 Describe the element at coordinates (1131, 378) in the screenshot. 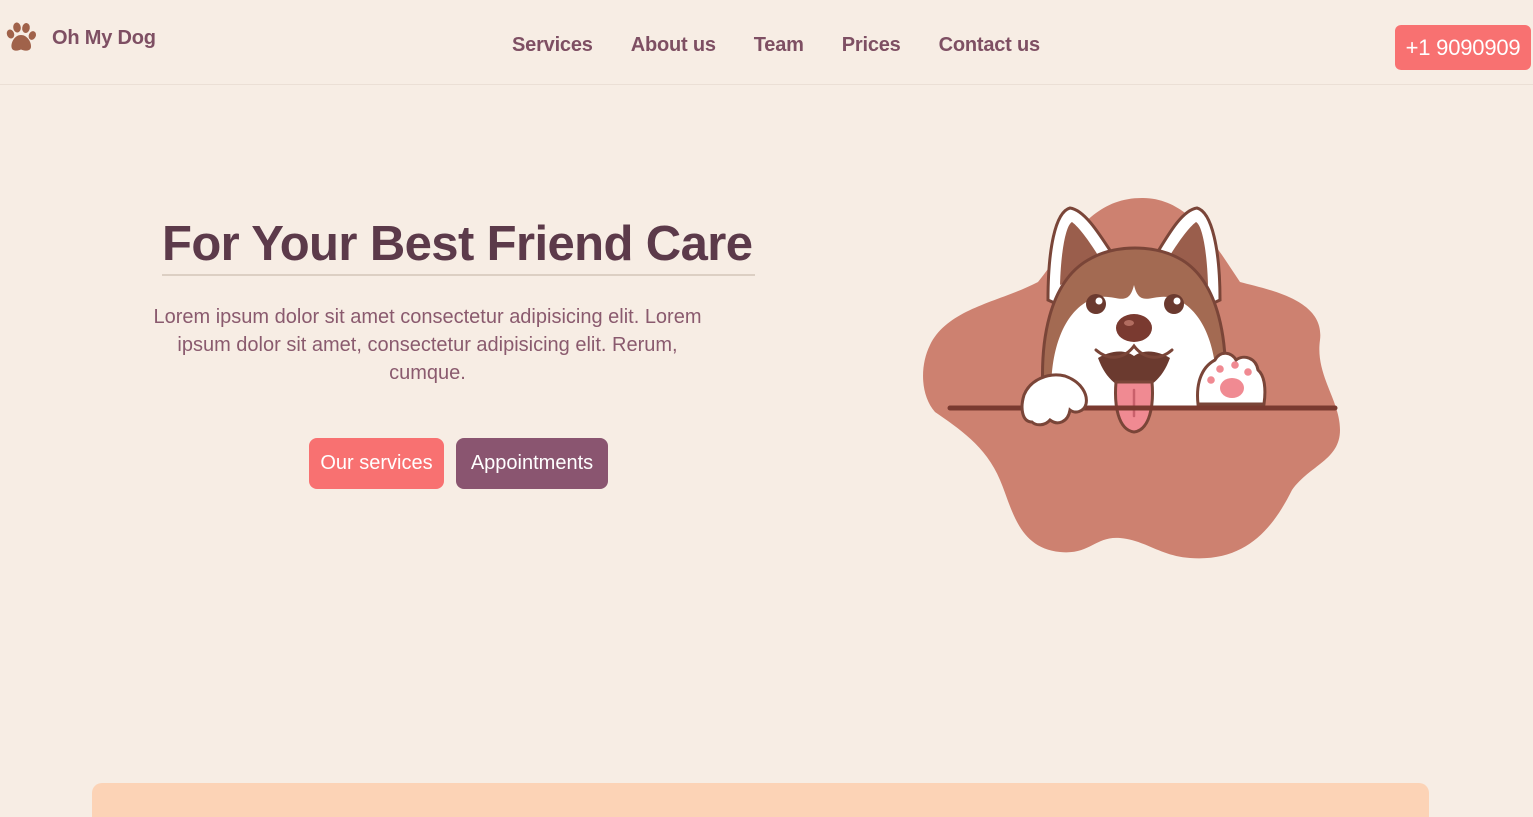

I see `husky-dog-illustration` at that location.